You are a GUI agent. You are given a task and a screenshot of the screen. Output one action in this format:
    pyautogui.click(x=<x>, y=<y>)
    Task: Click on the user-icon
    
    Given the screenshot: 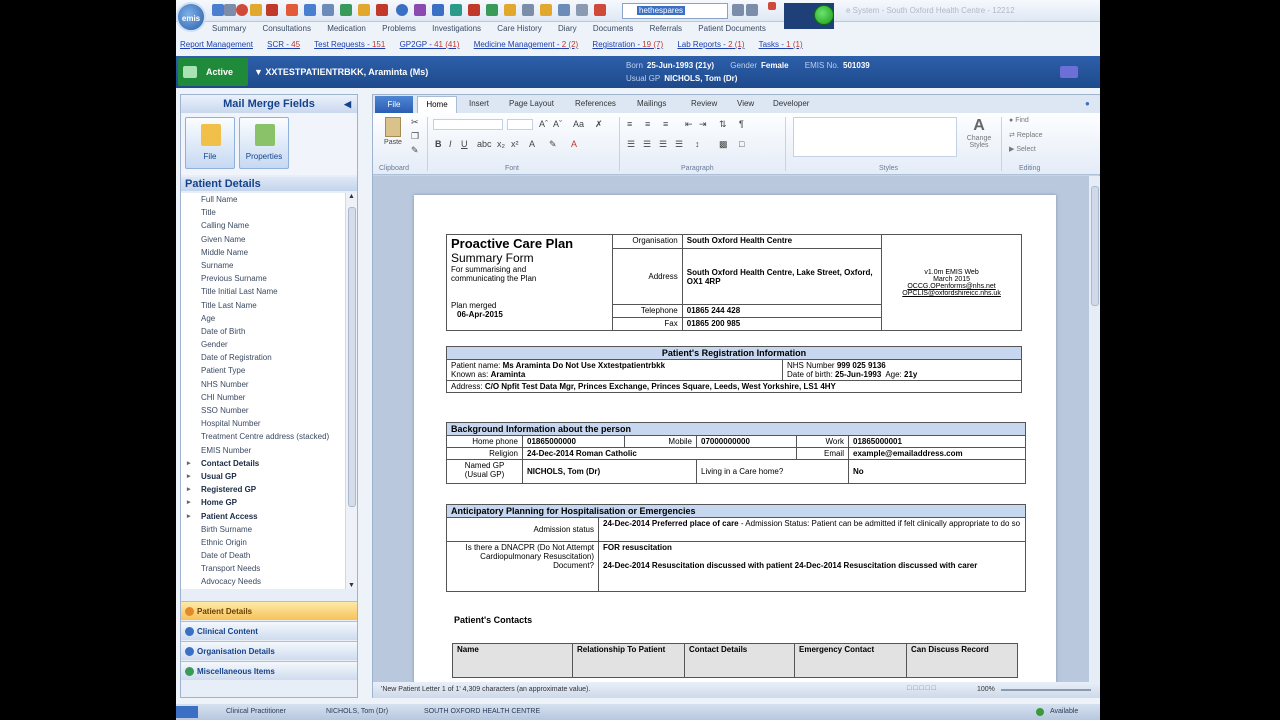 What is the action you would take?
    pyautogui.click(x=564, y=10)
    